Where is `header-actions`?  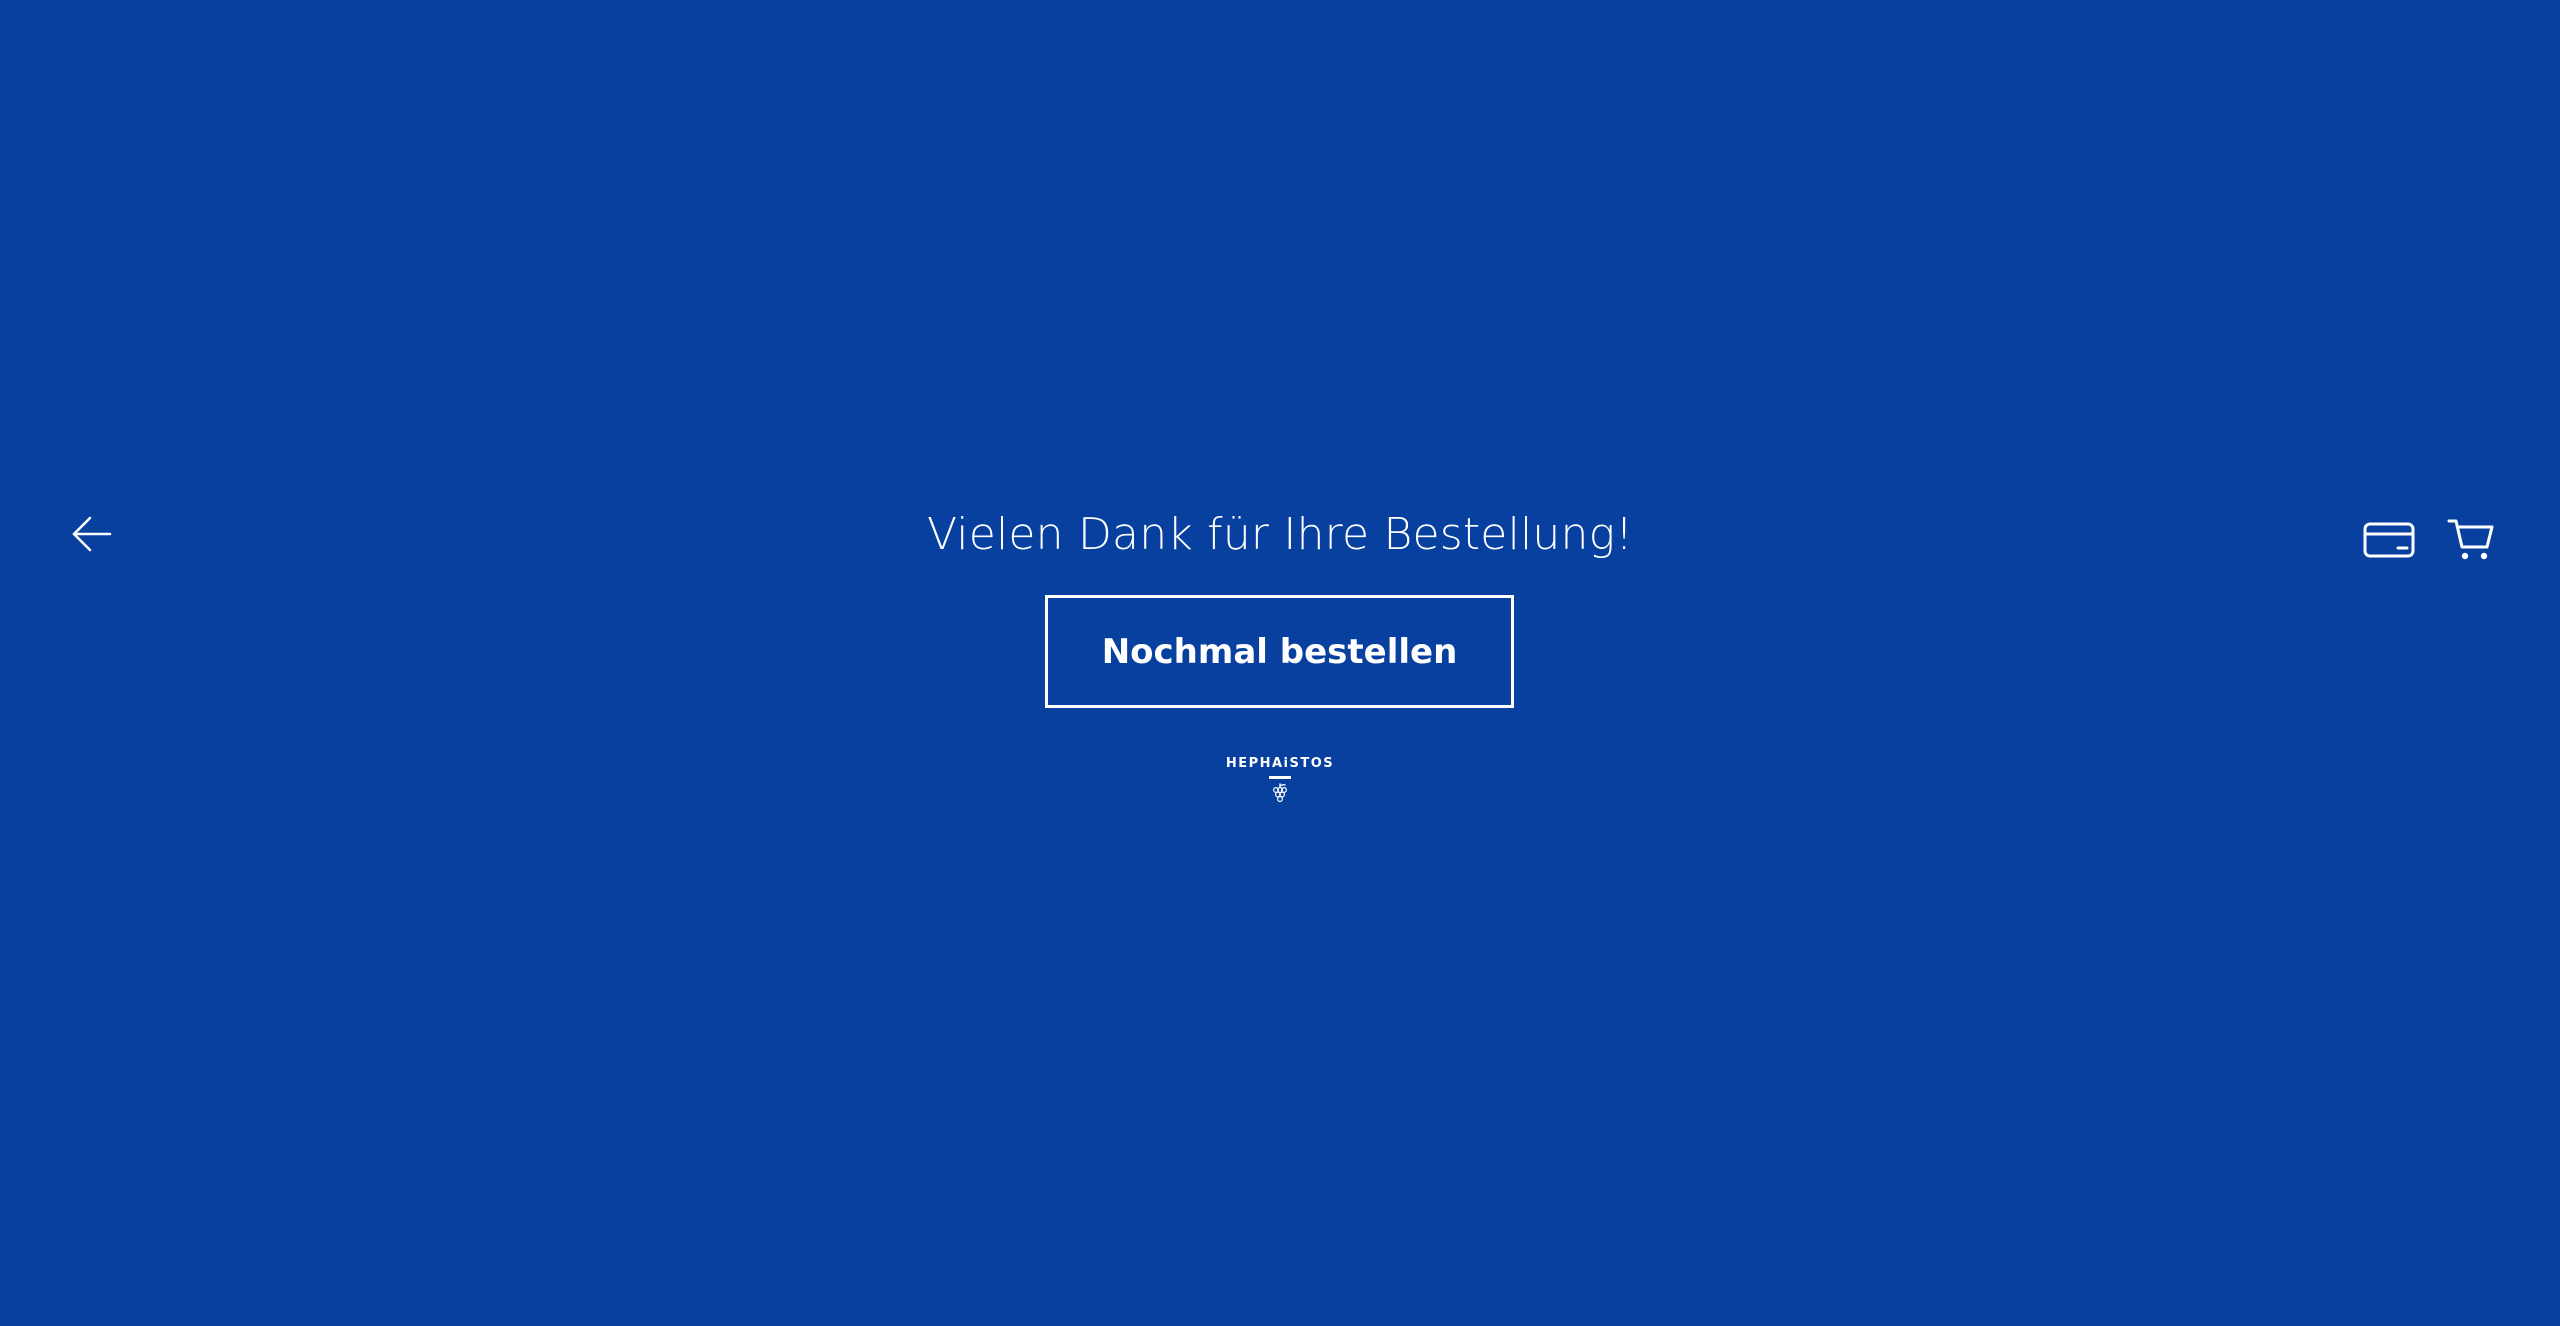
header-actions is located at coordinates (2430, 540).